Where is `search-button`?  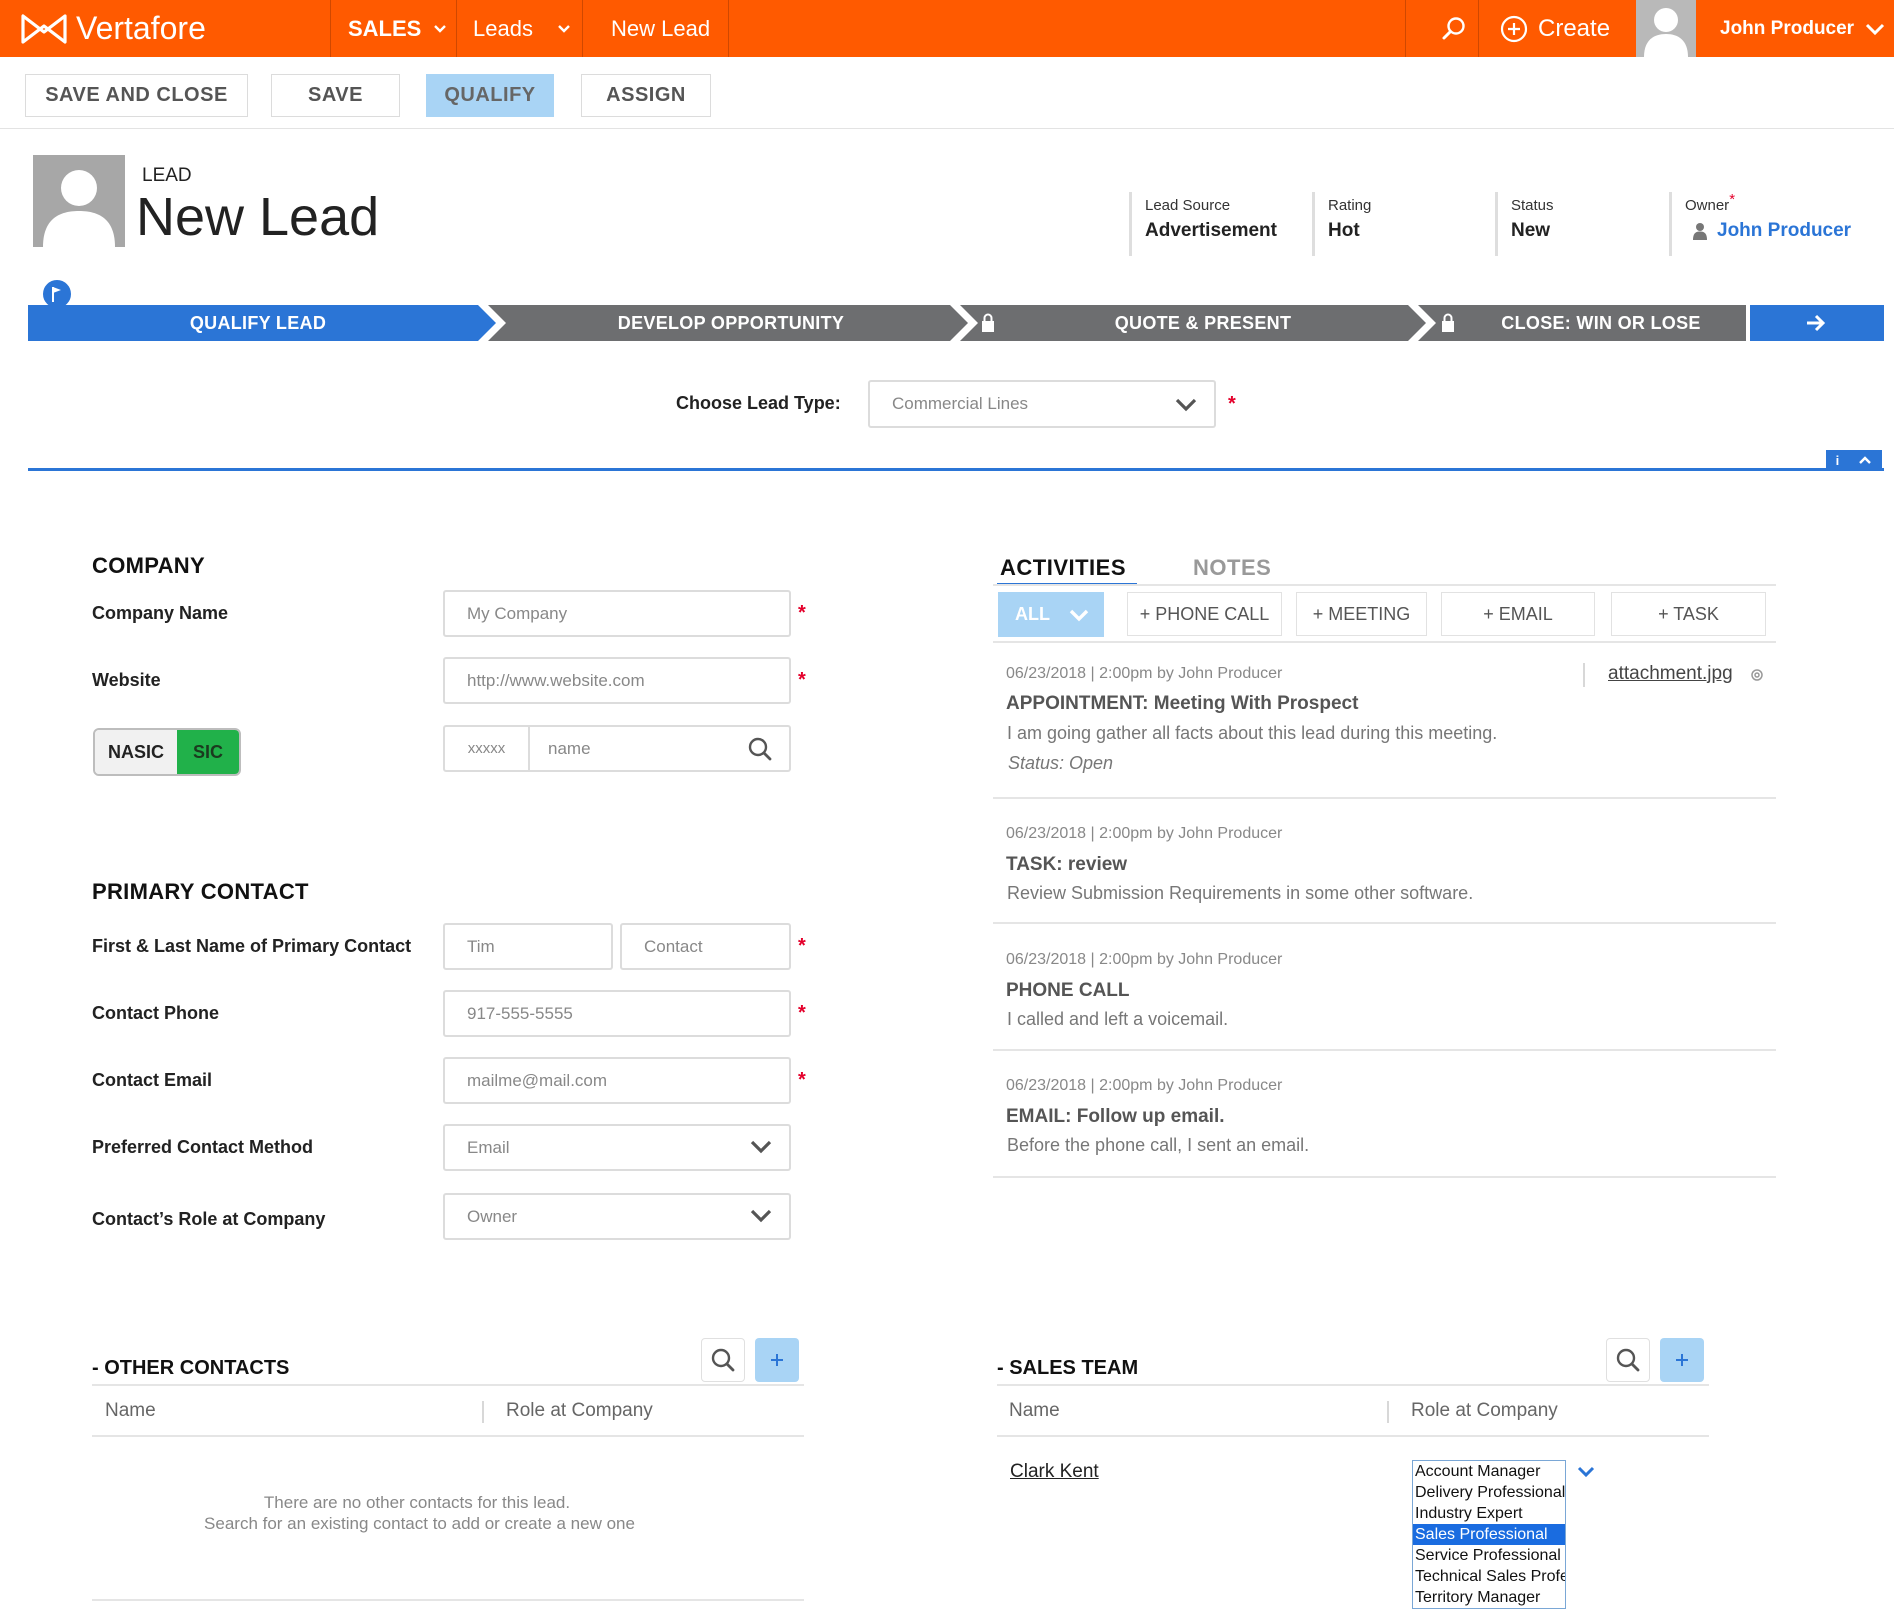
search-button is located at coordinates (1454, 28).